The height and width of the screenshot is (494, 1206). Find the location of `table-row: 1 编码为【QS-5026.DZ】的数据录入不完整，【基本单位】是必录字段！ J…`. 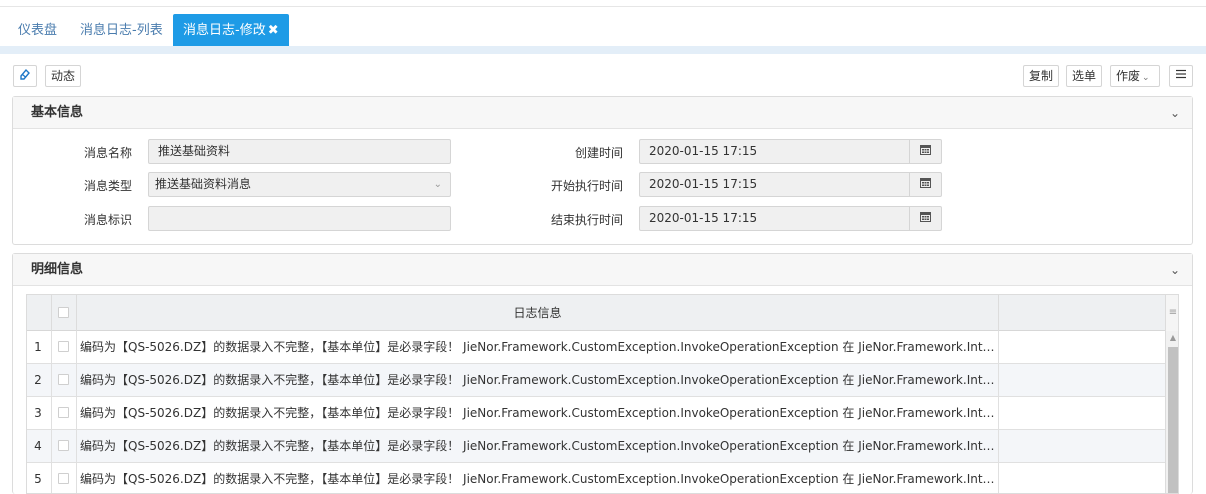

table-row: 1 编码为【QS-5026.DZ】的数据录入不完整，【基本单位】是必录字段！ J… is located at coordinates (596, 347).